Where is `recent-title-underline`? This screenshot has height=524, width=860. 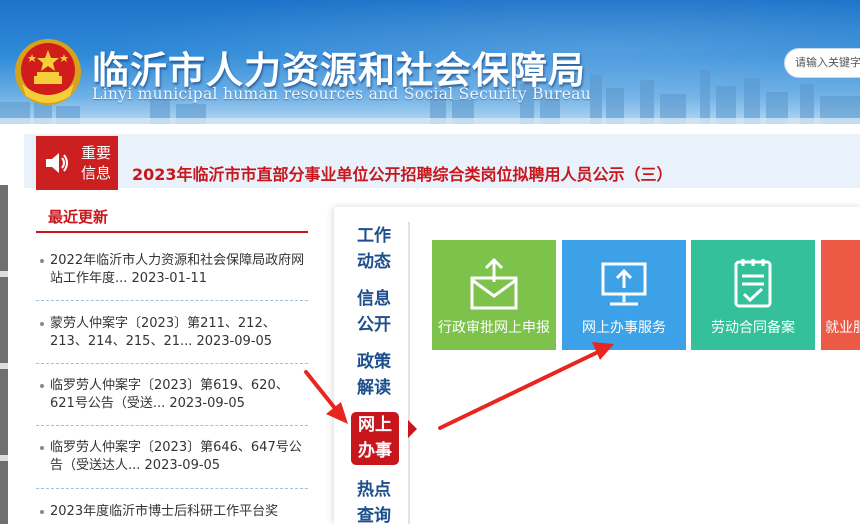
recent-title-underline is located at coordinates (172, 232).